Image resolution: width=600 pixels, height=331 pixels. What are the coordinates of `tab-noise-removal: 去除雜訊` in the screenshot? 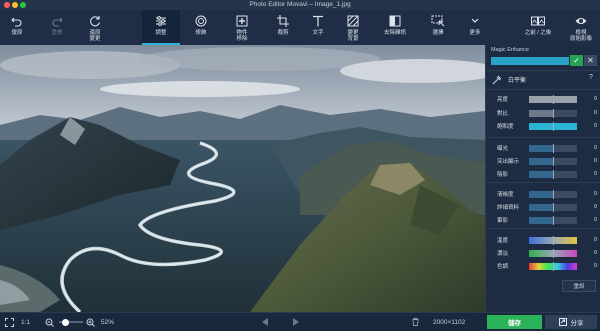 It's located at (395, 27).